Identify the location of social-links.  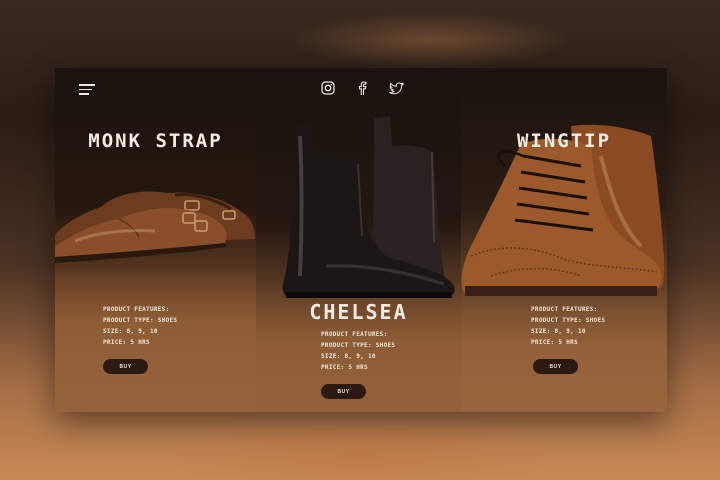
(362, 88).